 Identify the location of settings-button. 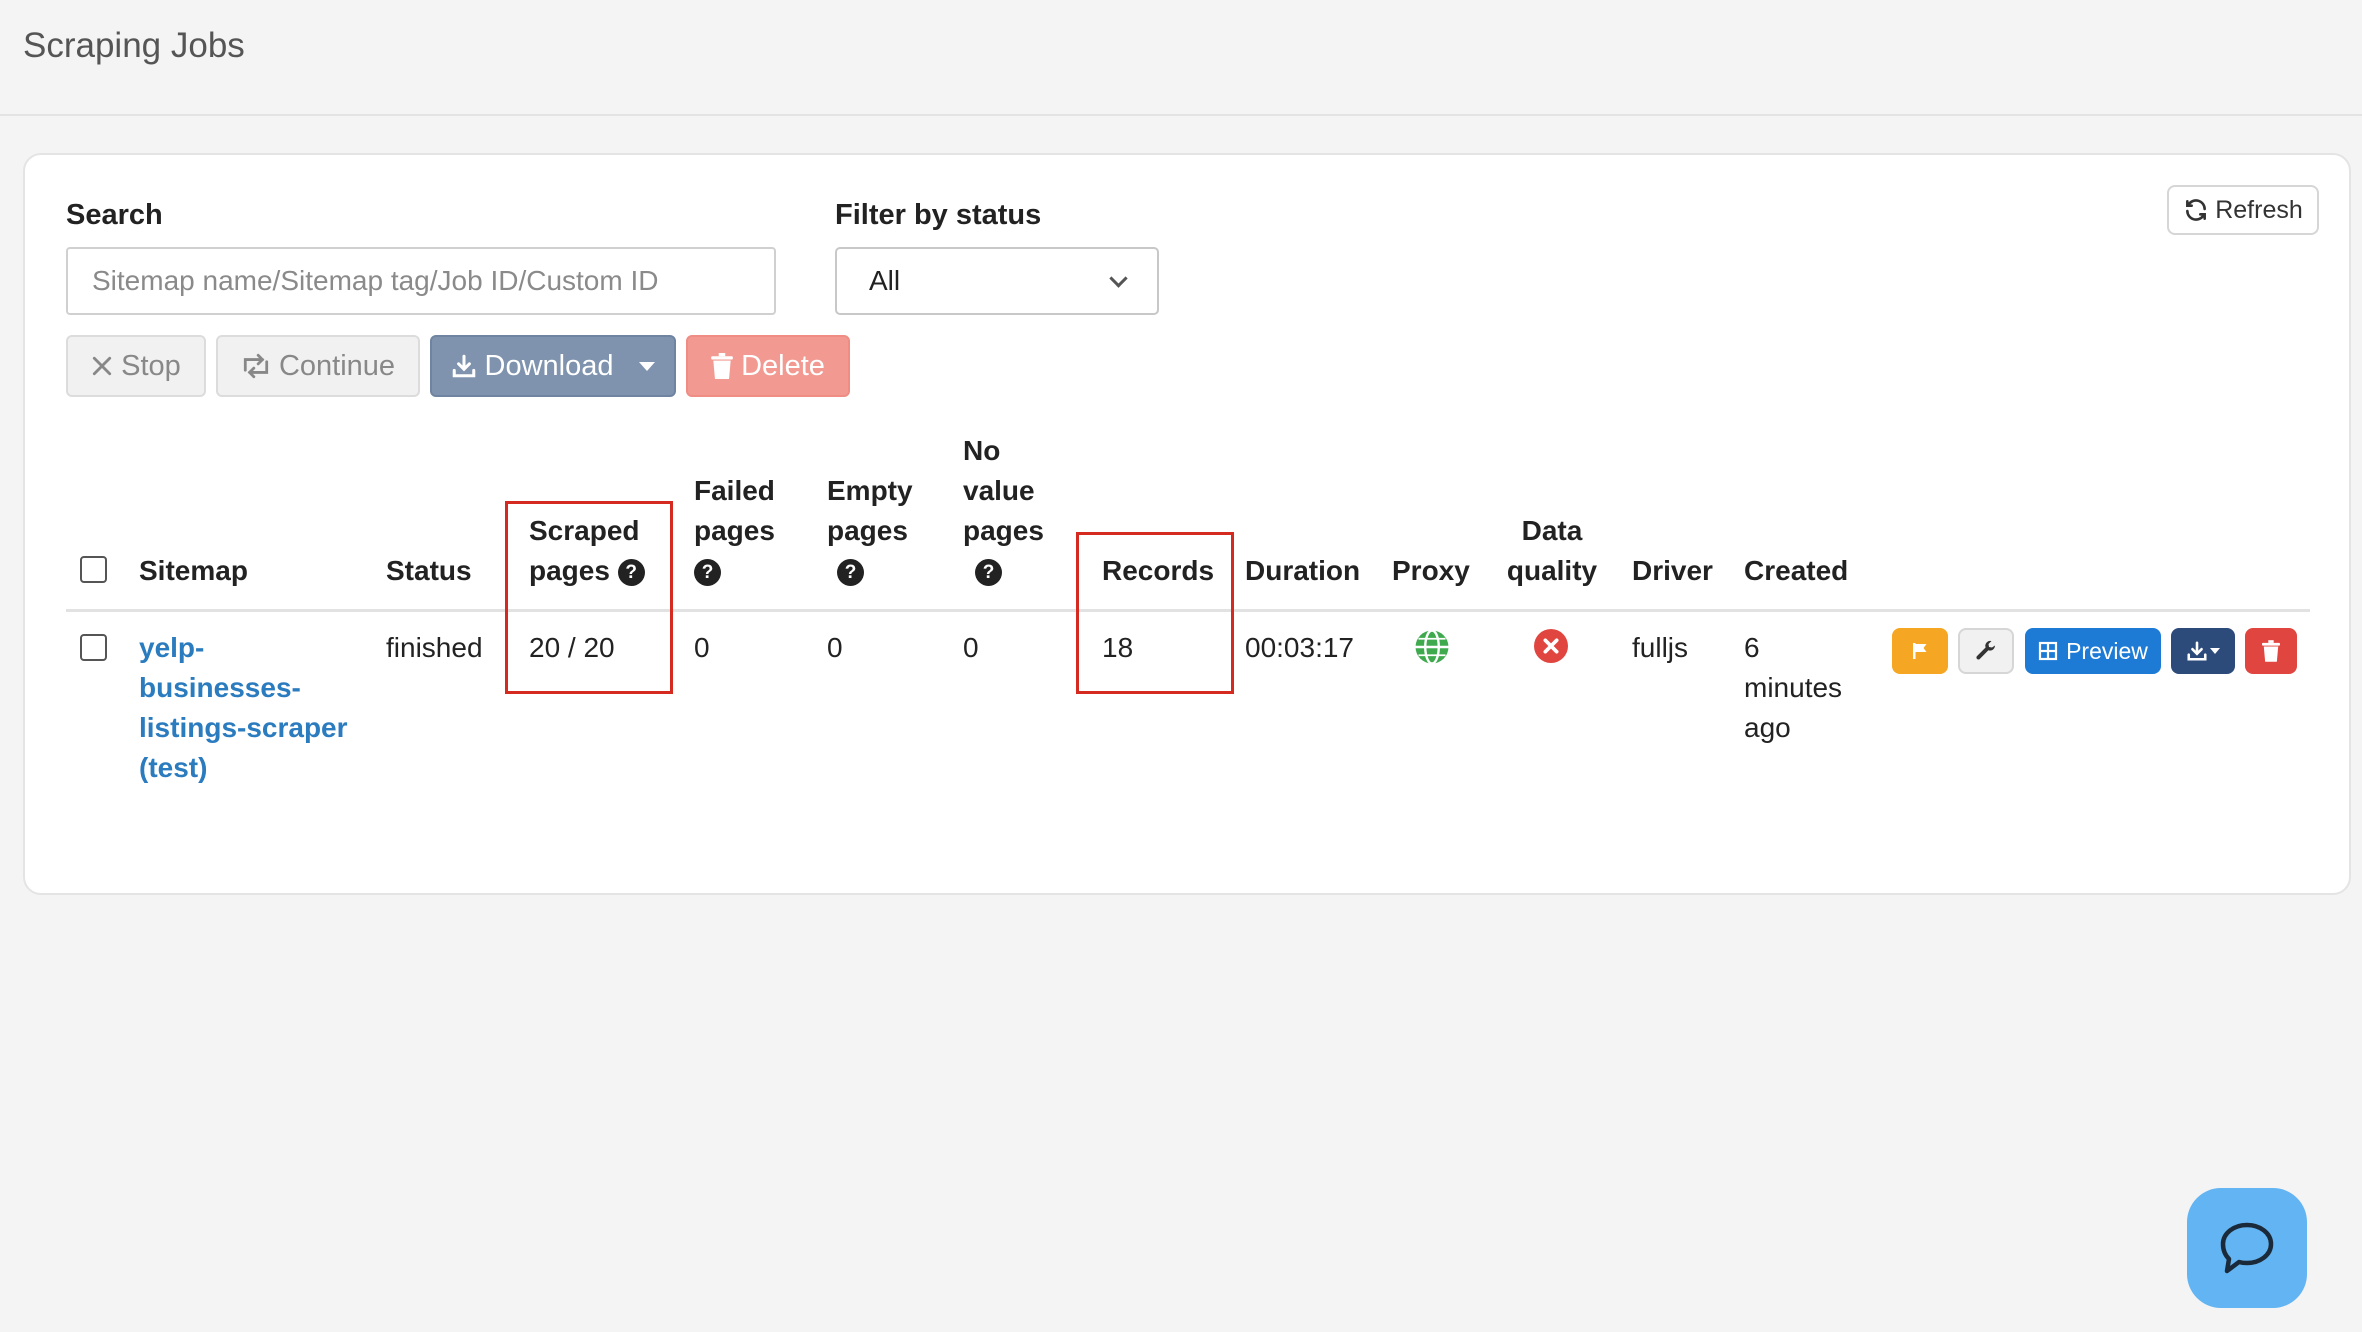
(1986, 651).